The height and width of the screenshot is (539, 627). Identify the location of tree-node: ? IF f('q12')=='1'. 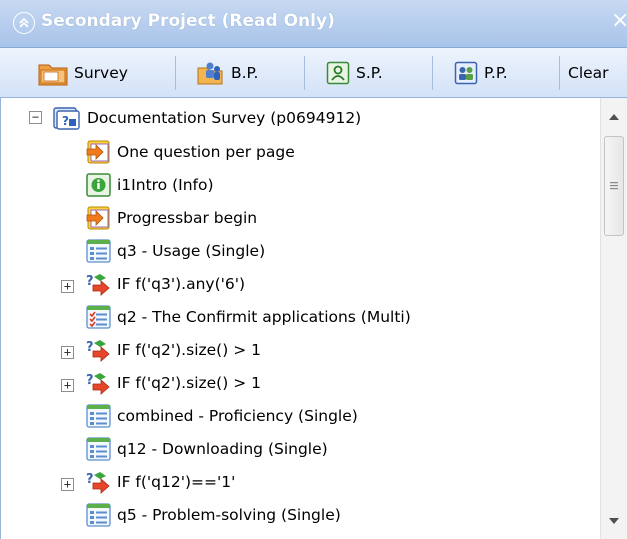
(160, 481).